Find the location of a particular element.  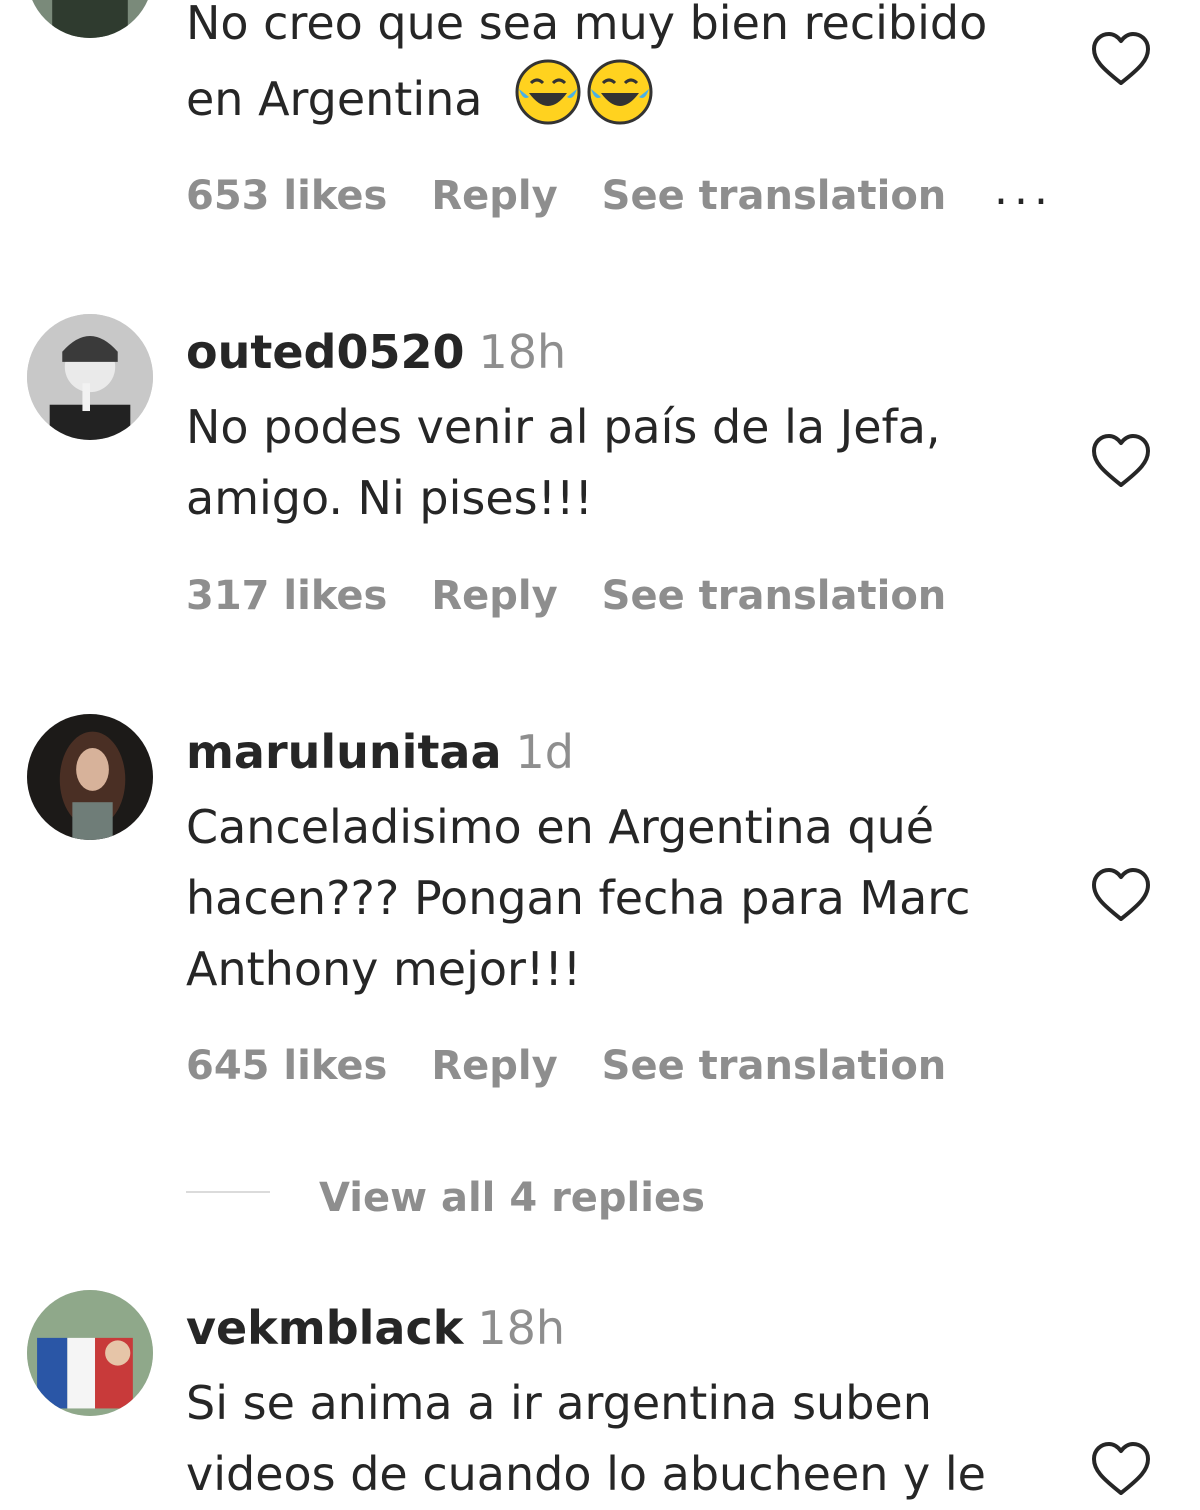

comment-header: outed0520 18h is located at coordinates (626, 352).